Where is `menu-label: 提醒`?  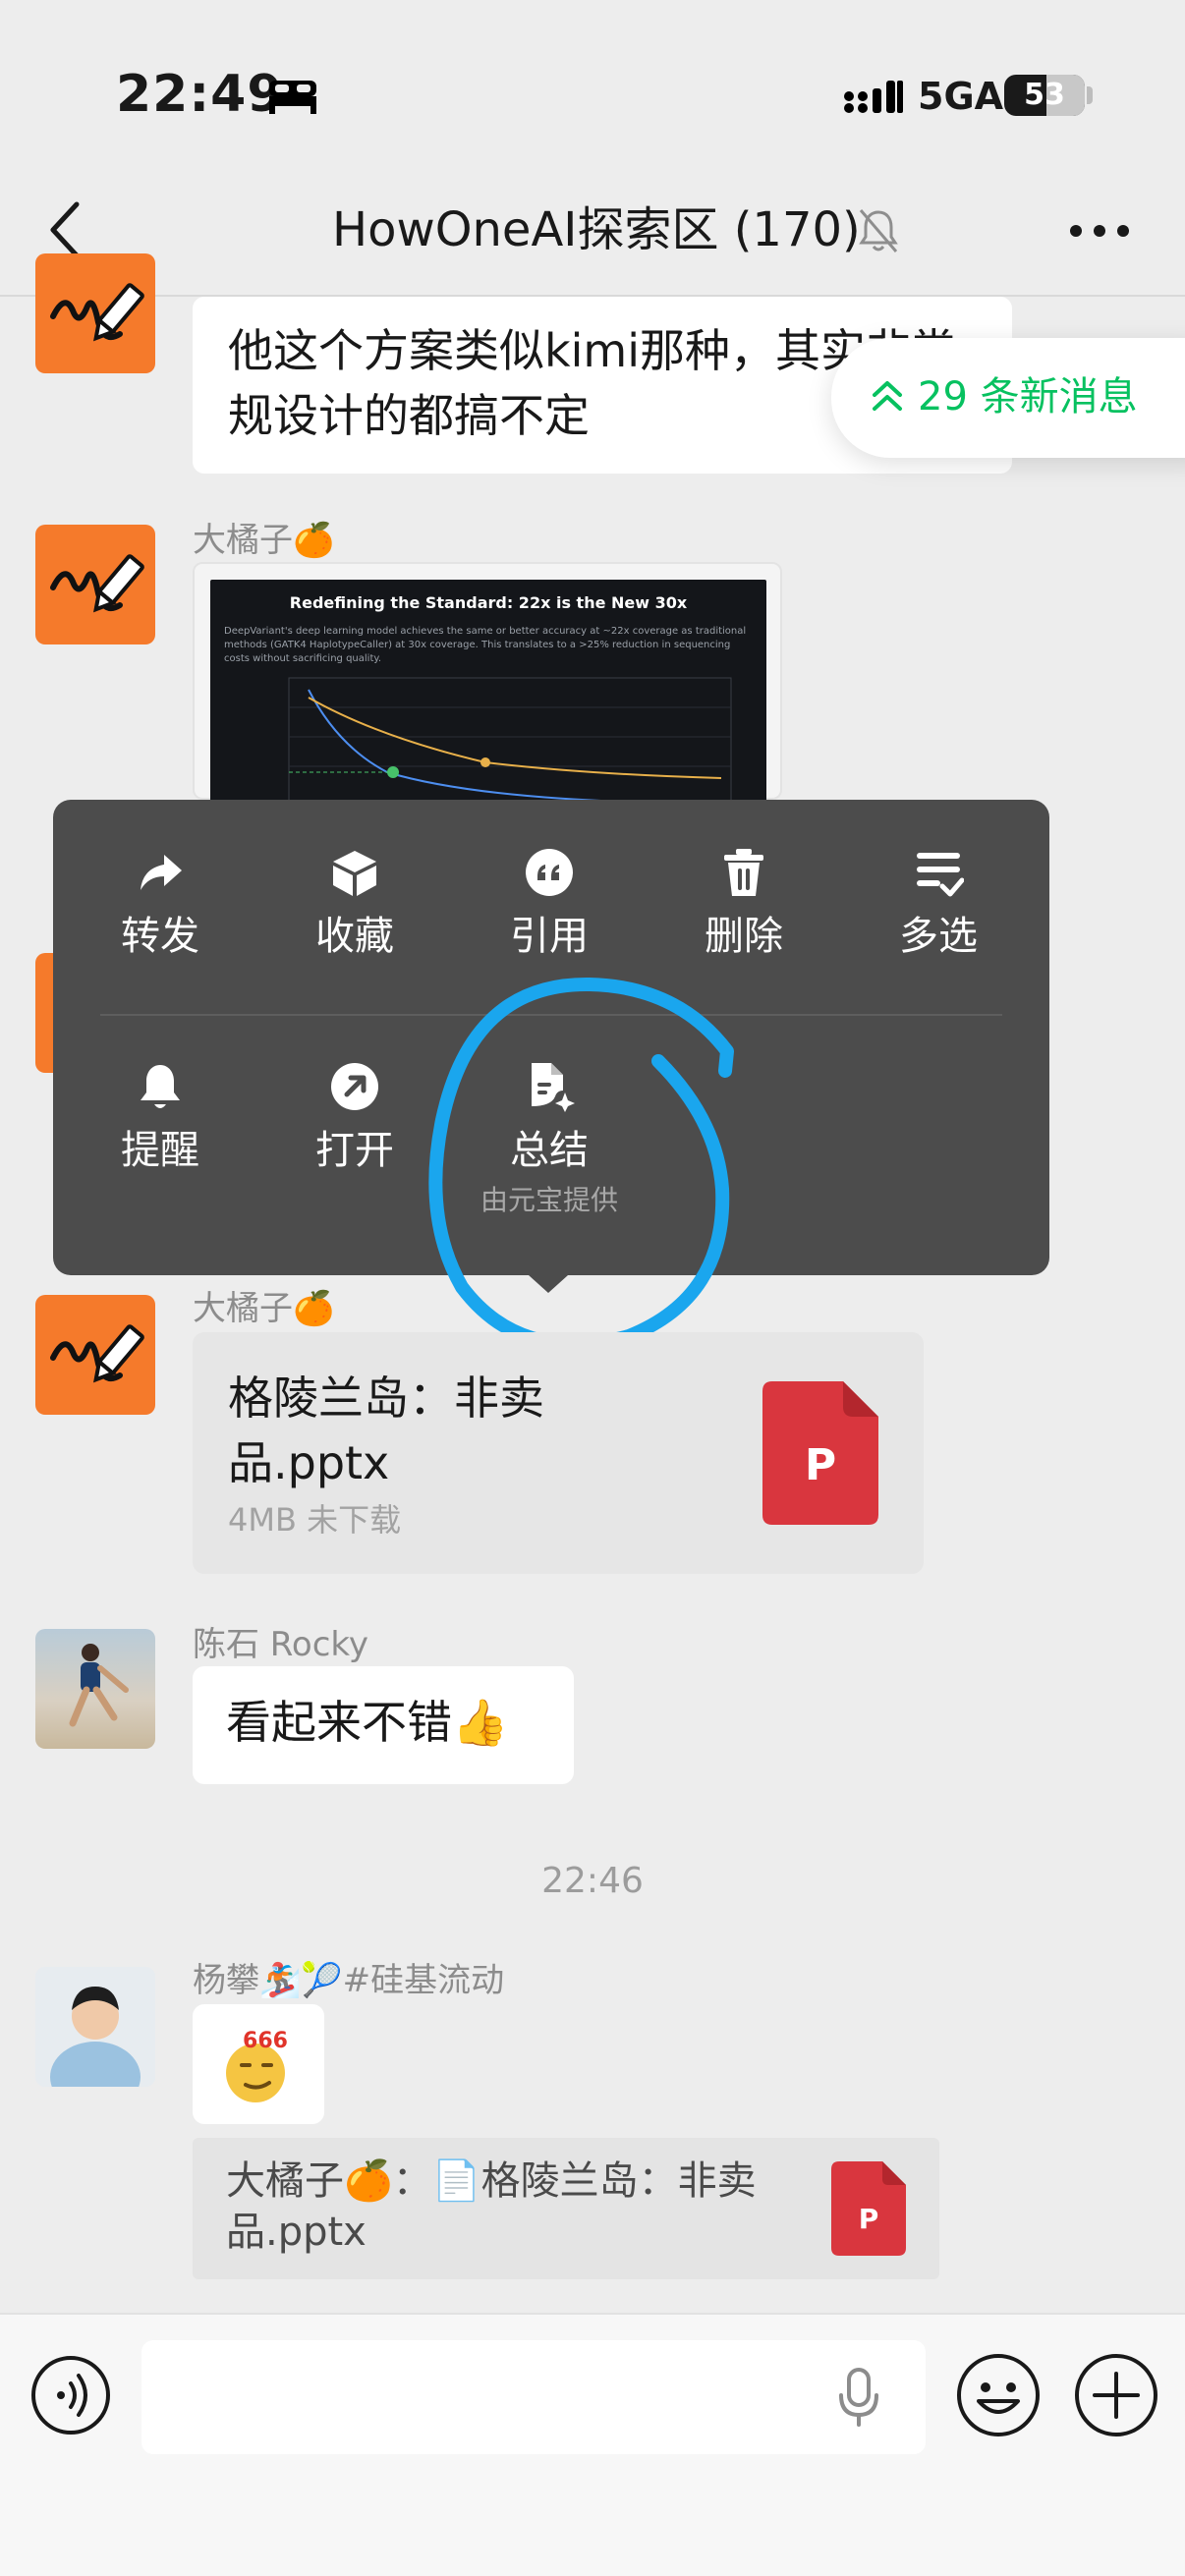 menu-label: 提醒 is located at coordinates (160, 1150).